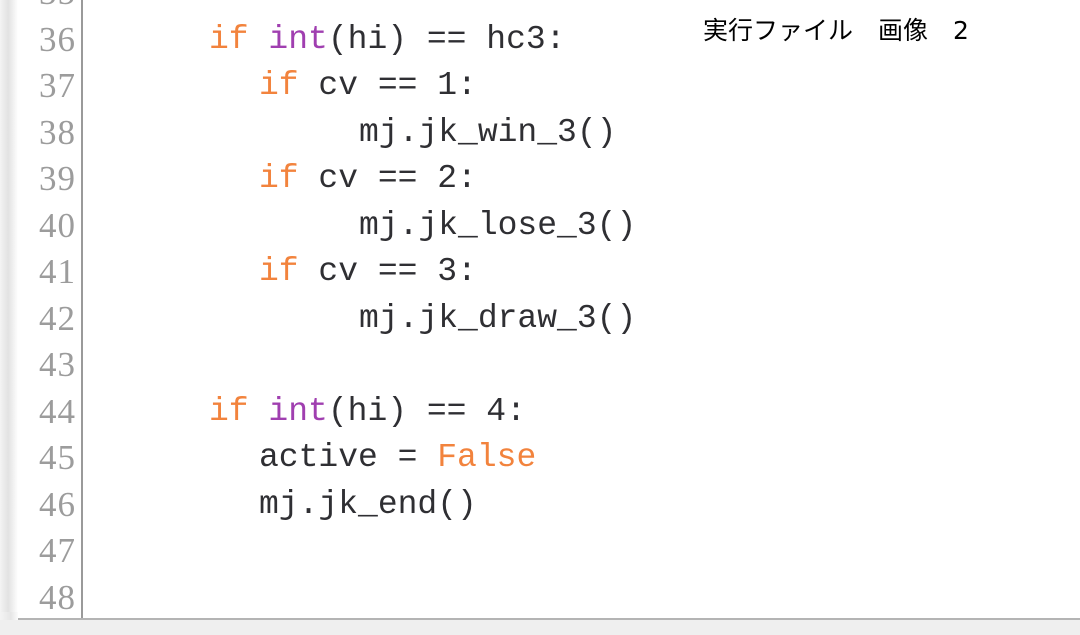 The height and width of the screenshot is (635, 1080). What do you see at coordinates (498, 318) in the screenshot?
I see `code-token-plain: mj.jk_draw_3()` at bounding box center [498, 318].